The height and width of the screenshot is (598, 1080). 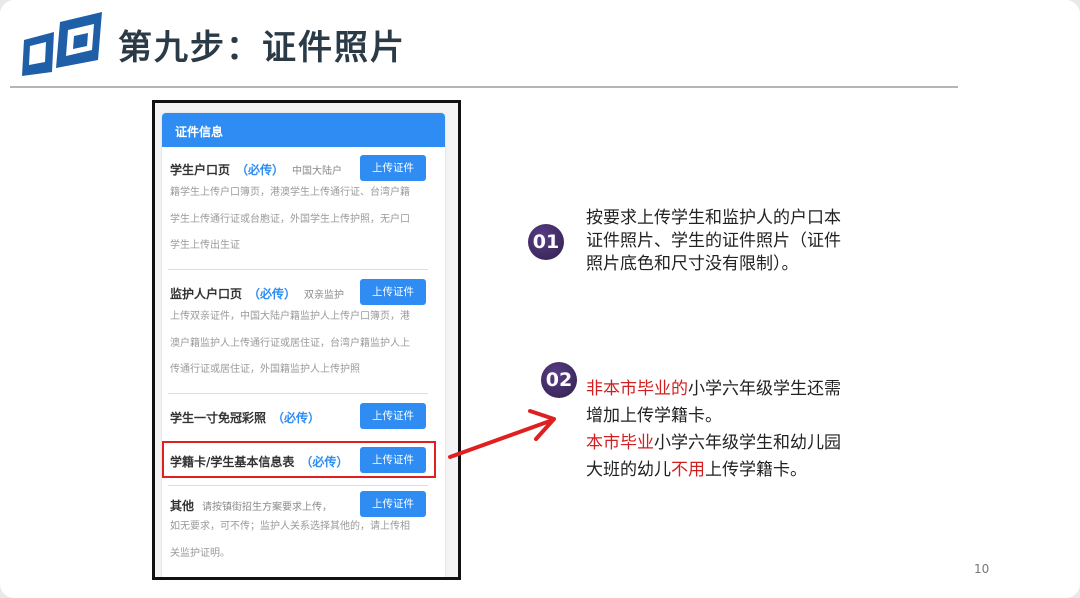 I want to click on note-text: 上传学籍卡。, so click(x=756, y=470).